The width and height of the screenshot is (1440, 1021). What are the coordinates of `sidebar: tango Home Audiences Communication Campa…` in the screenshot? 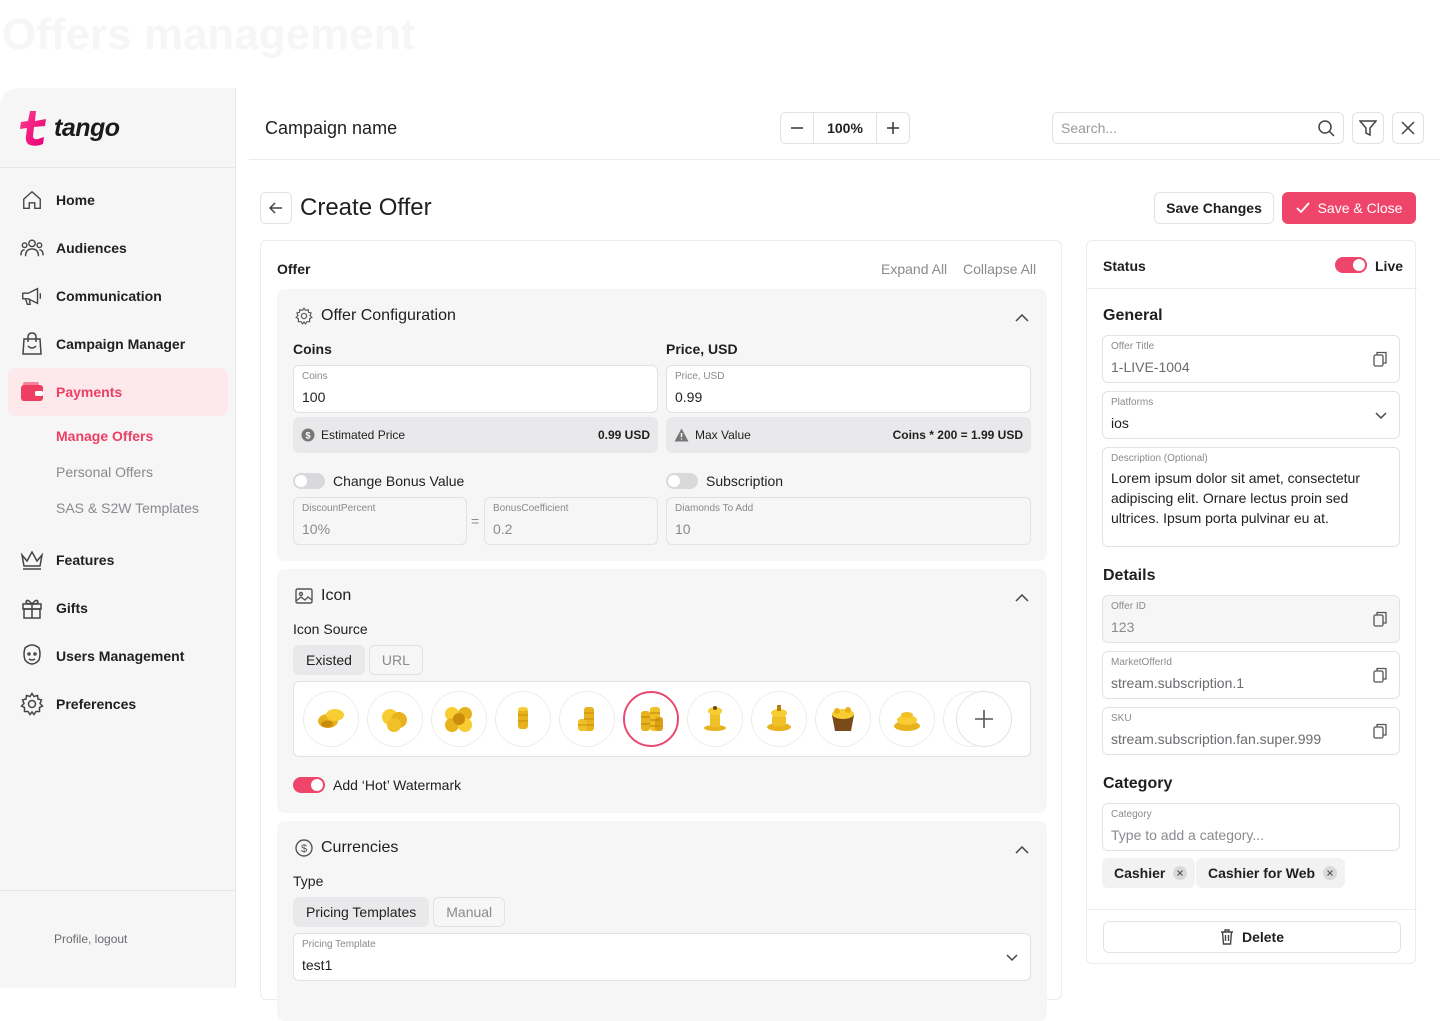 It's located at (118, 538).